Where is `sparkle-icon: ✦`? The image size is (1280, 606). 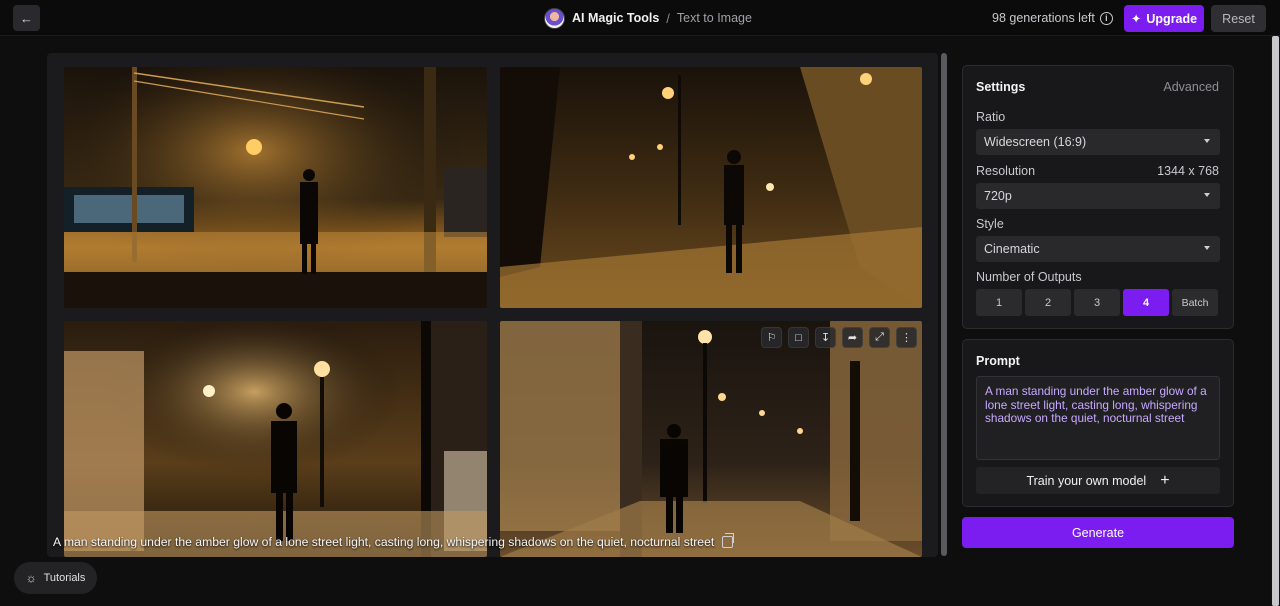
sparkle-icon: ✦ is located at coordinates (1136, 19).